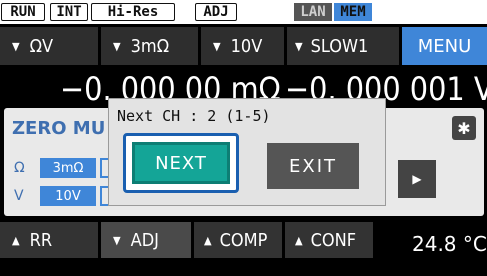  I want to click on rr-button: ▲ RR, so click(49, 240).